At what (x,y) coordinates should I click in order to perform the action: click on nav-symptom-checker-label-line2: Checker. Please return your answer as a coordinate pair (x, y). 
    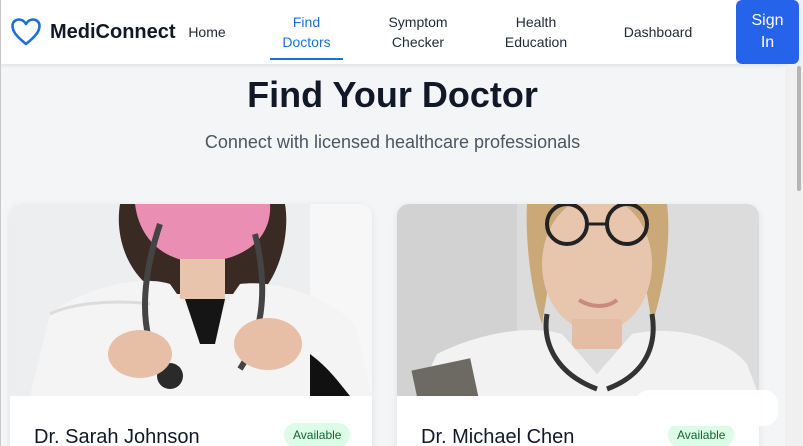
    Looking at the image, I should click on (418, 42).